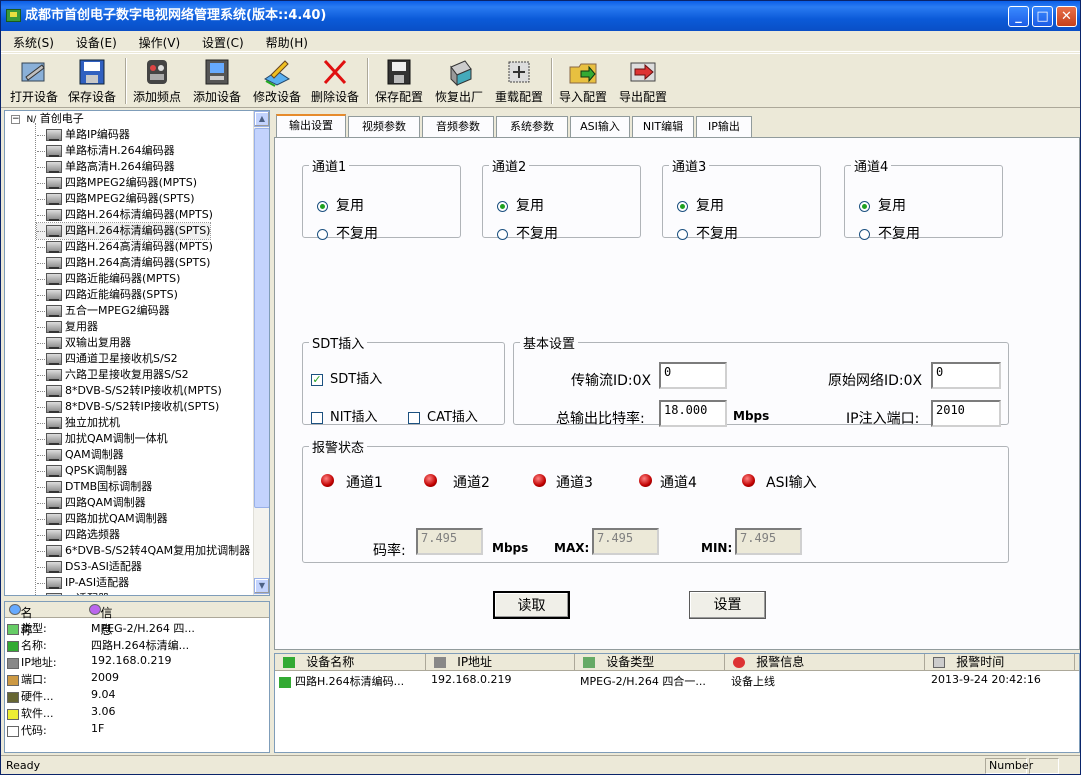 The height and width of the screenshot is (775, 1081). What do you see at coordinates (123, 231) in the screenshot?
I see `tree-item: 四路H.264标清编码器(SPTS)` at bounding box center [123, 231].